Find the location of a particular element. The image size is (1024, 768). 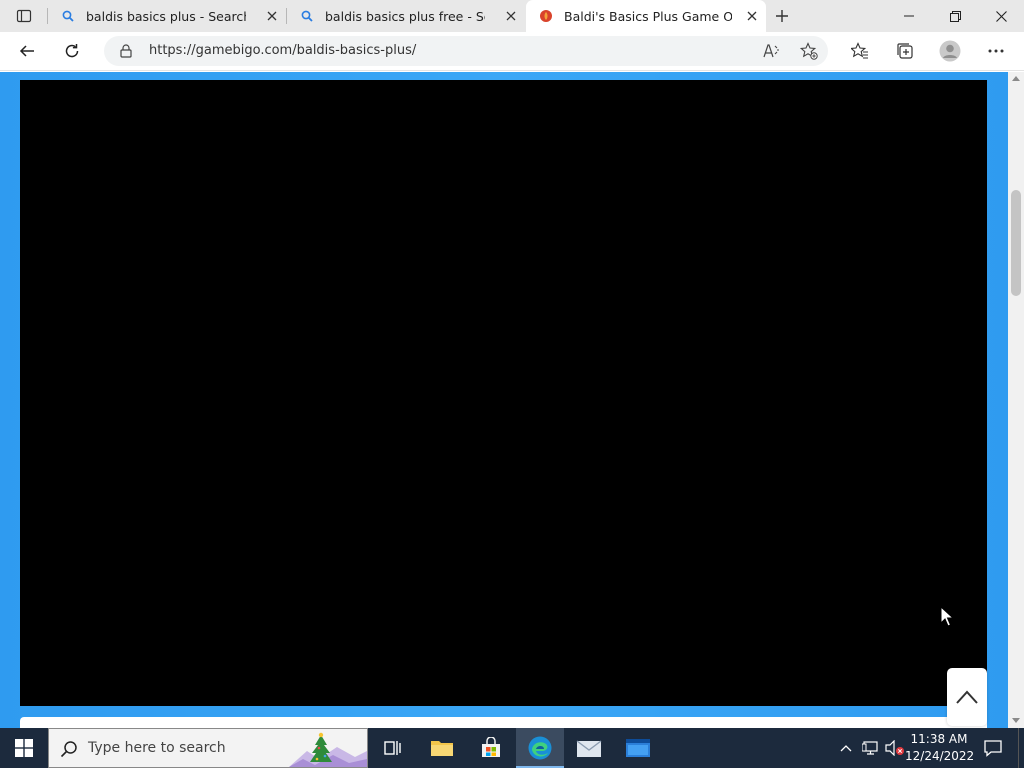

new-tab-button is located at coordinates (782, 16).